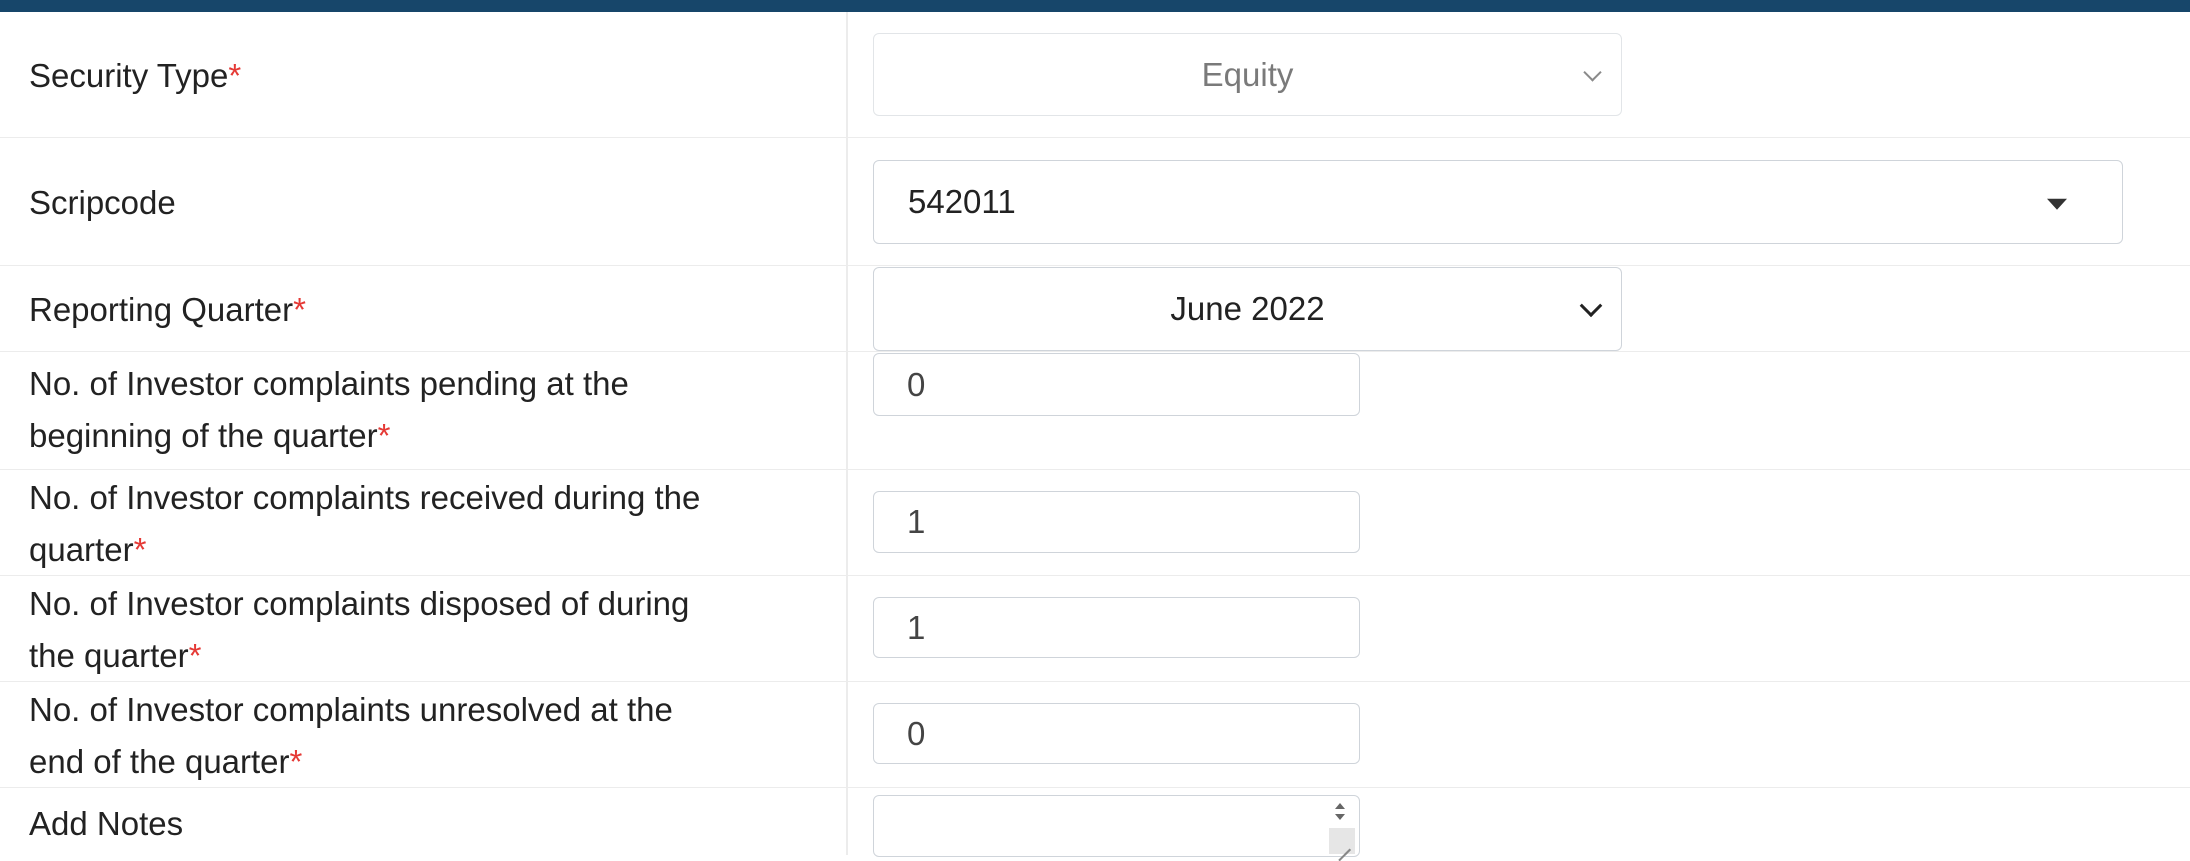 Image resolution: width=2190 pixels, height=861 pixels. Describe the element at coordinates (1342, 841) in the screenshot. I see `resize-handle-icon` at that location.